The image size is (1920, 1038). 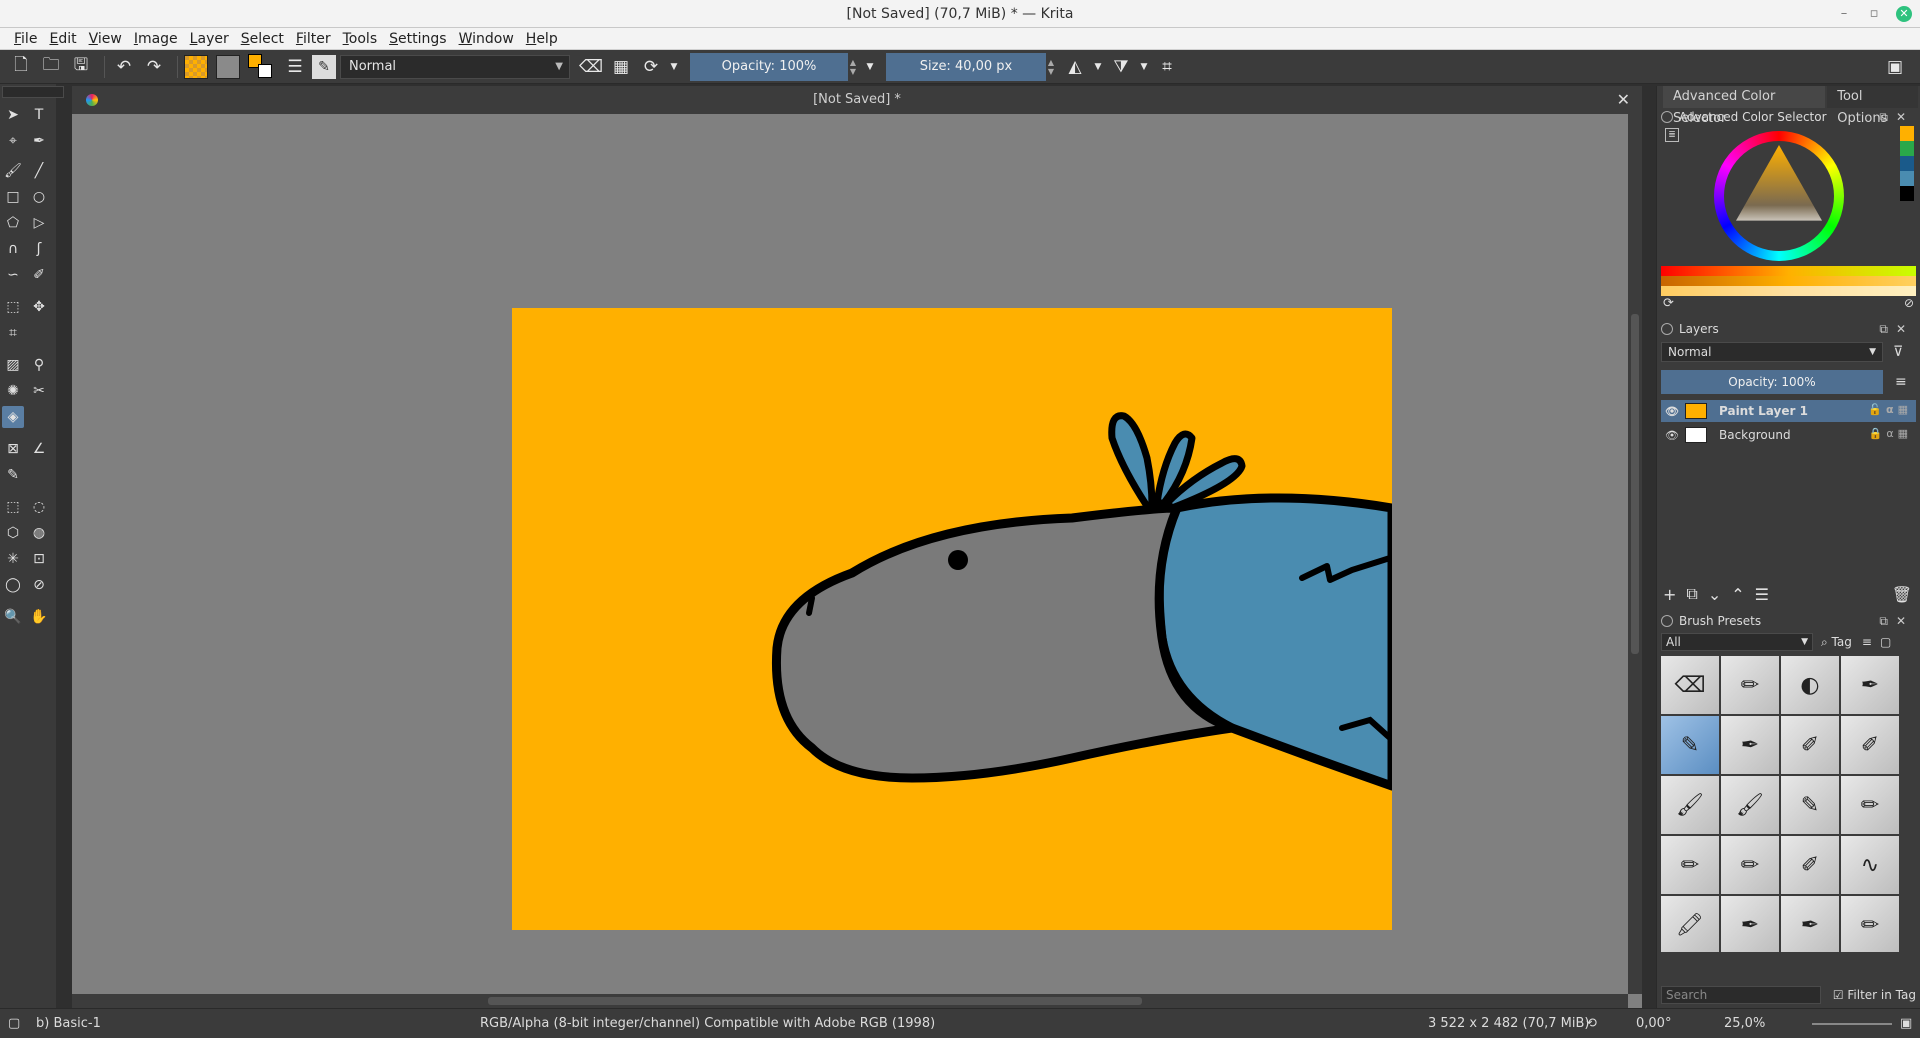 What do you see at coordinates (13, 449) in the screenshot?
I see `assistant-grid-icon: ⊠` at bounding box center [13, 449].